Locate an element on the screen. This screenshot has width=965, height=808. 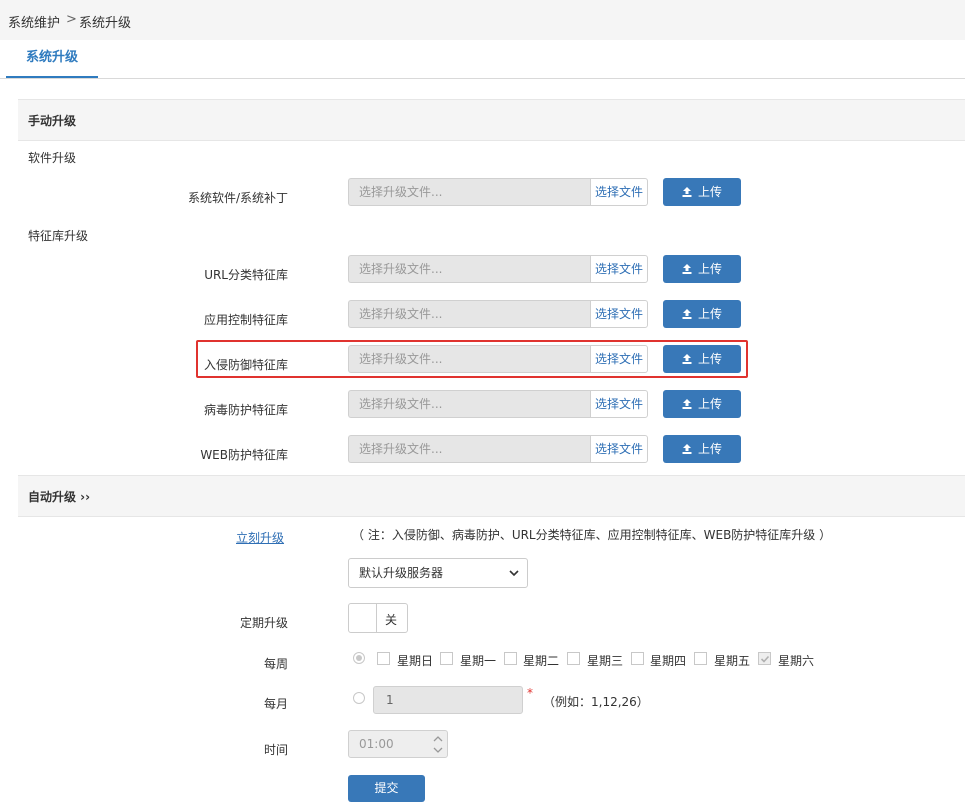
day-label-sunday: 星期日 is located at coordinates (415, 661).